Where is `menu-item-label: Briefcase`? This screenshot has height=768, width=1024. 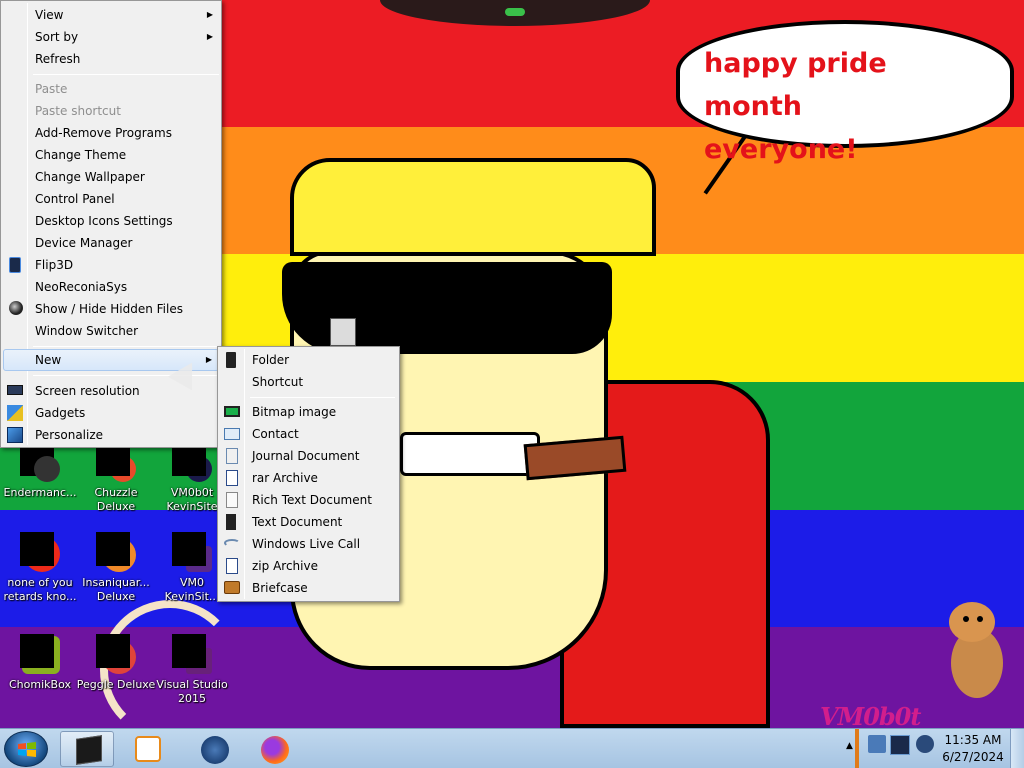
menu-item-label: Briefcase is located at coordinates (280, 588).